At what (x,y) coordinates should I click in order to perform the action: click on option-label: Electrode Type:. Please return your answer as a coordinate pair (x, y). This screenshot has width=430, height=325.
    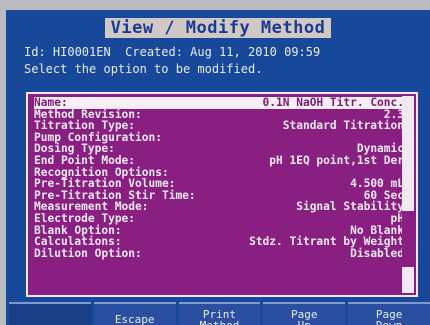
    Looking at the image, I should click on (85, 218).